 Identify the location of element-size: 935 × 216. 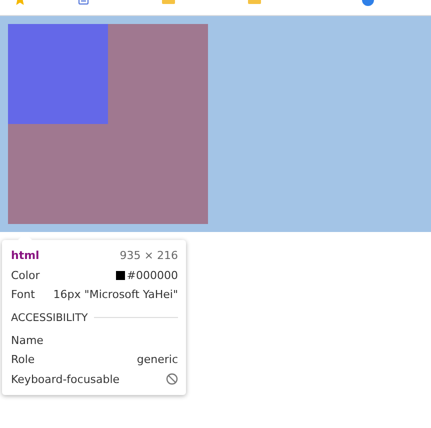
(149, 255).